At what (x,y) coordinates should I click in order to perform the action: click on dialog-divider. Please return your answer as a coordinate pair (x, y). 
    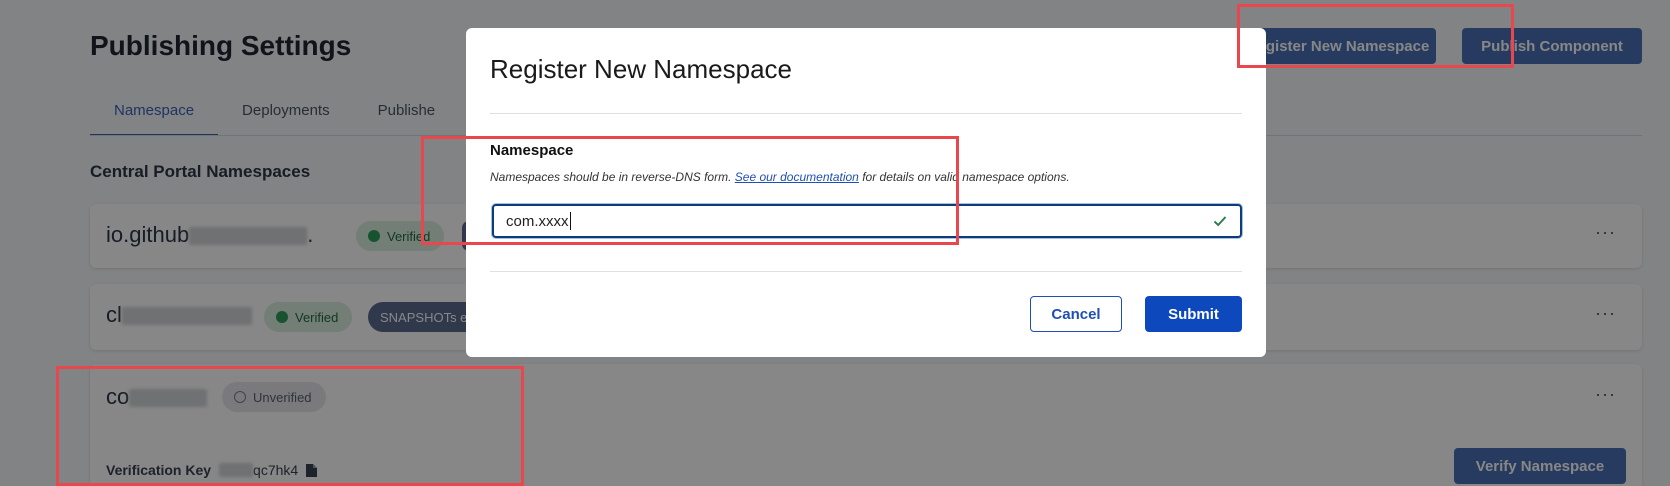
    Looking at the image, I should click on (866, 113).